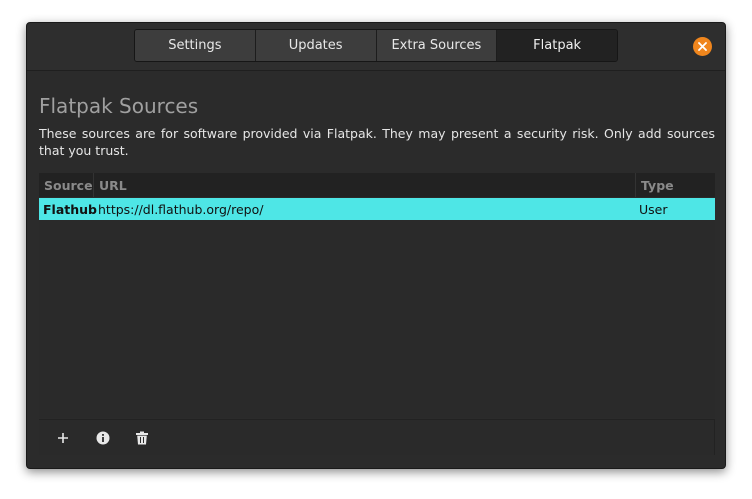 The width and height of the screenshot is (752, 499). I want to click on cell-url: https://dl.flathub.org/repo/, so click(181, 209).